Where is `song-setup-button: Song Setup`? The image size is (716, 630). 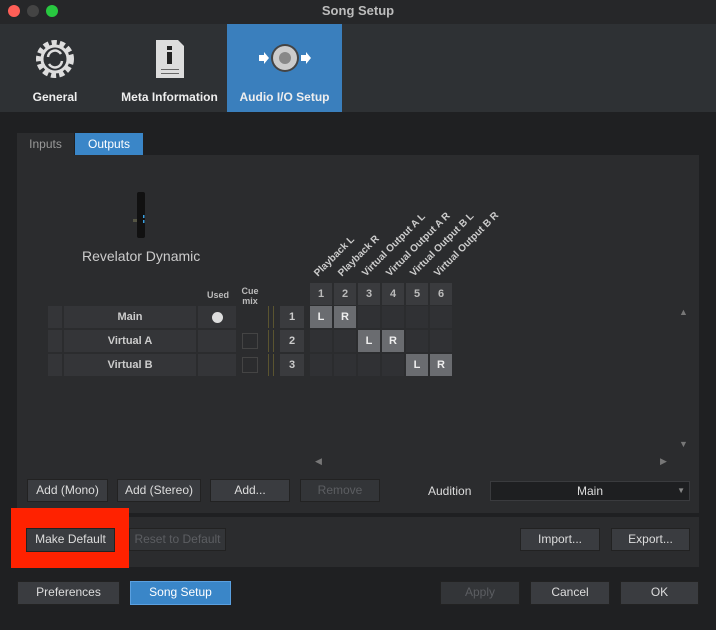 song-setup-button: Song Setup is located at coordinates (180, 593).